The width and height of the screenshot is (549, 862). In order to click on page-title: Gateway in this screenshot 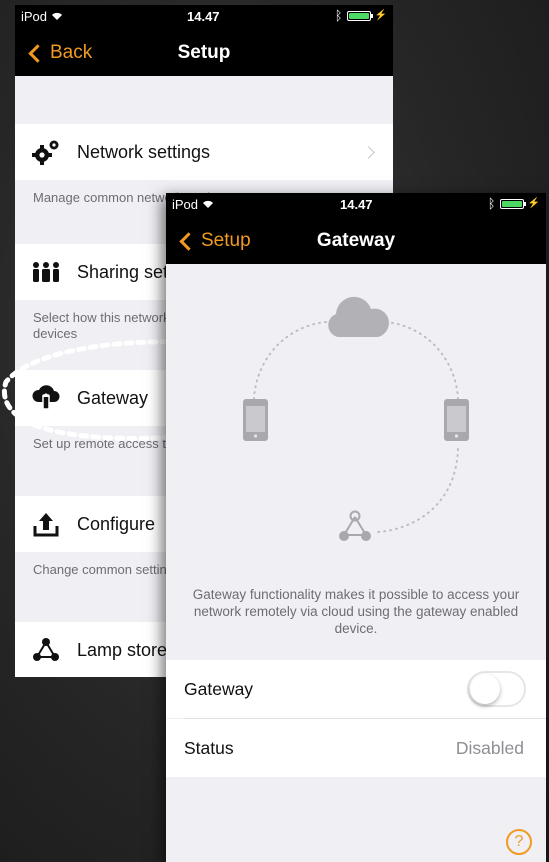, I will do `click(356, 240)`.